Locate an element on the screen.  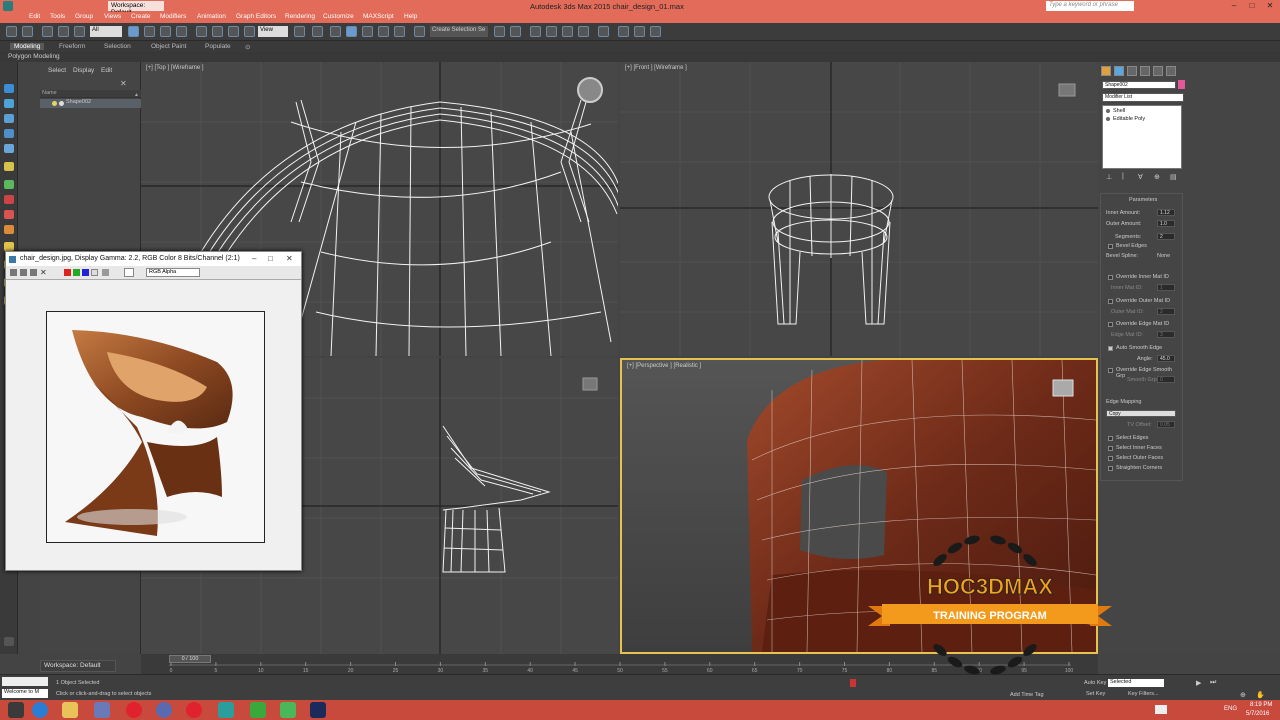
object-color-swatch is located at coordinates (1181, 84).